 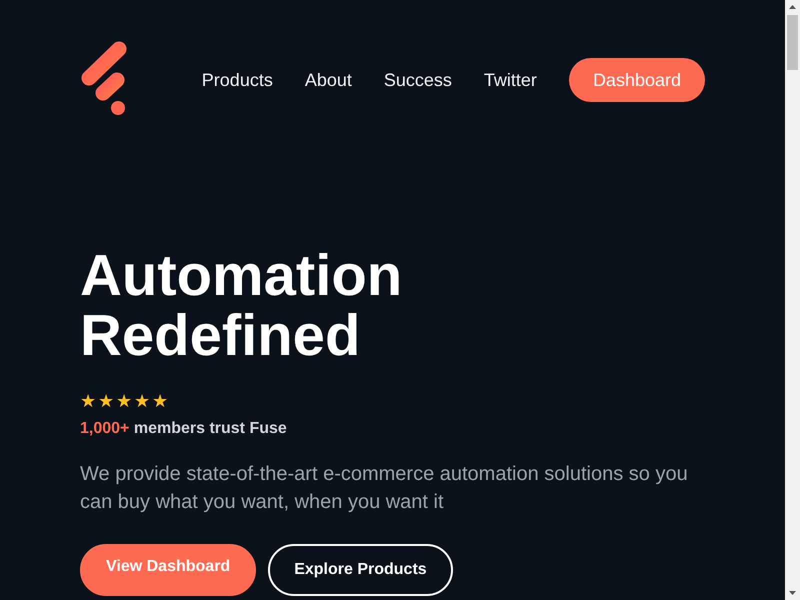 What do you see at coordinates (237, 80) in the screenshot?
I see `nav-link: Products` at bounding box center [237, 80].